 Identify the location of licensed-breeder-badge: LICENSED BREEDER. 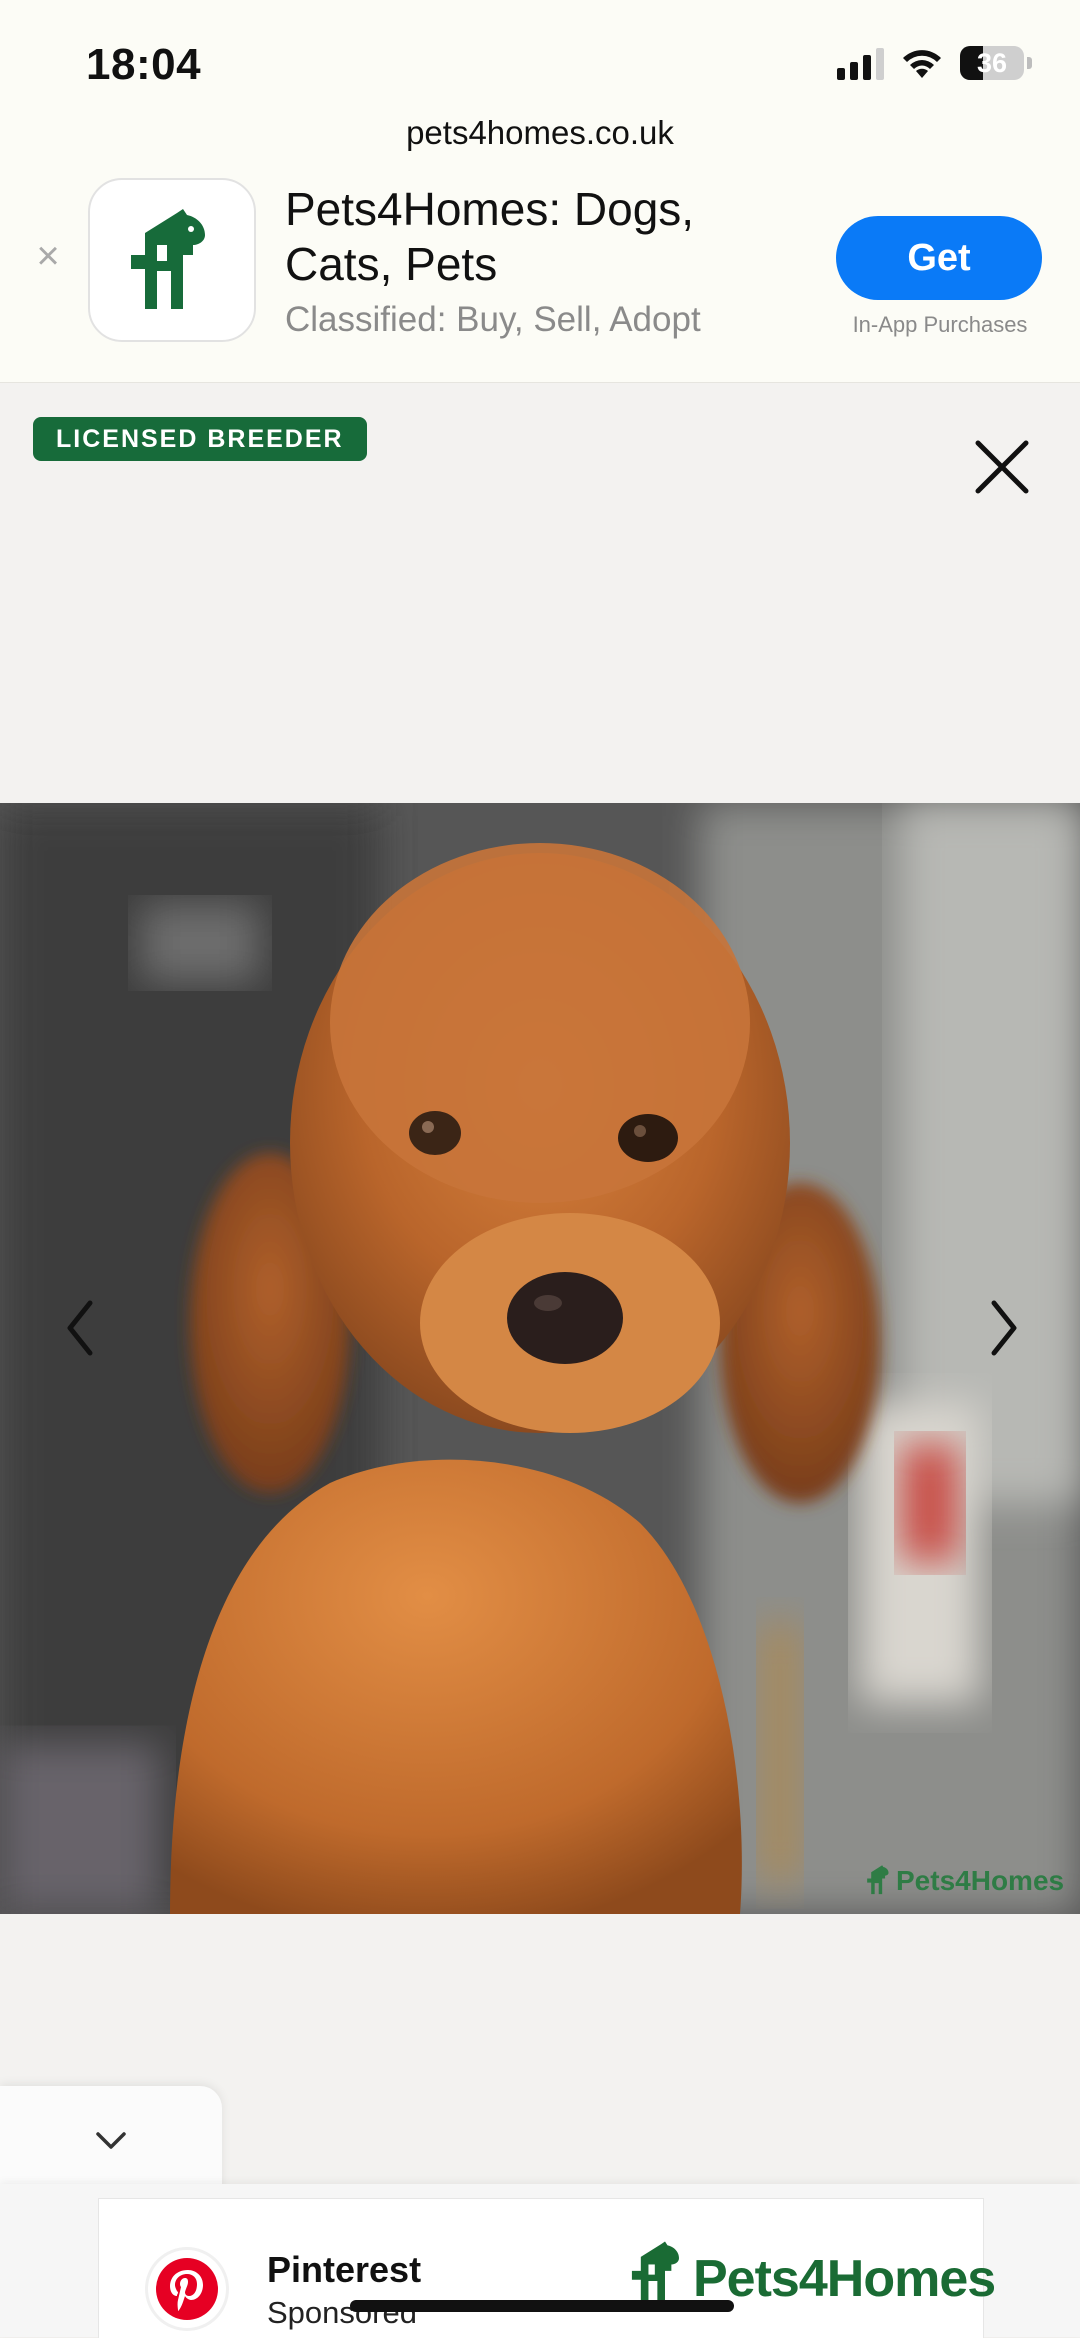
(200, 439).